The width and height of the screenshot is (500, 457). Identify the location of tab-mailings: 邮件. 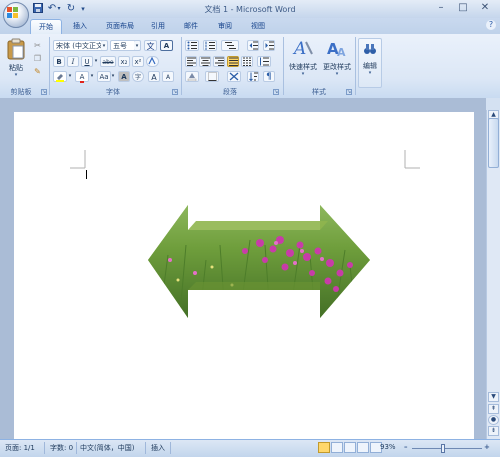
(191, 26).